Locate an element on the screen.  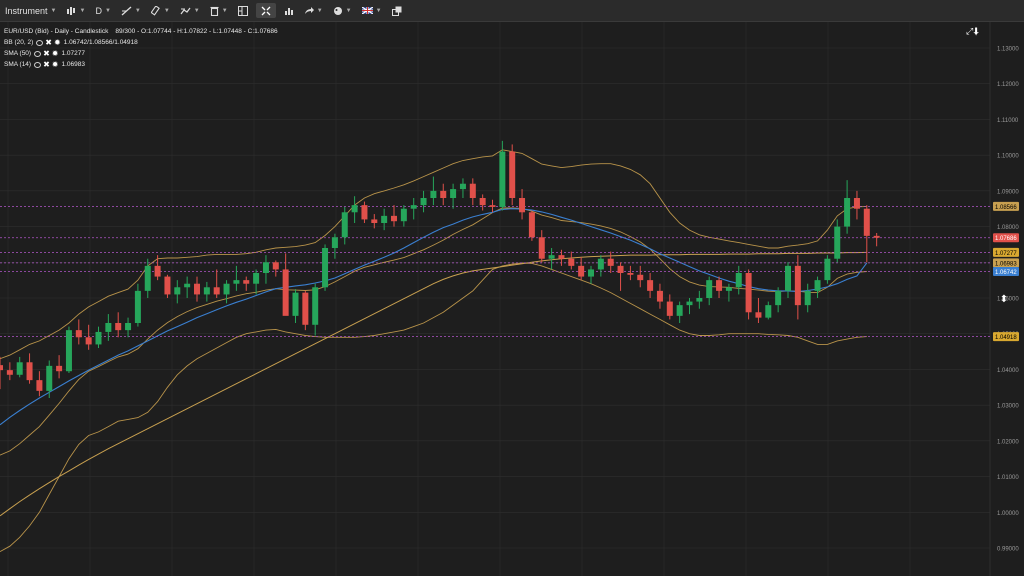
ruler-button: ▼ is located at coordinates (160, 10).